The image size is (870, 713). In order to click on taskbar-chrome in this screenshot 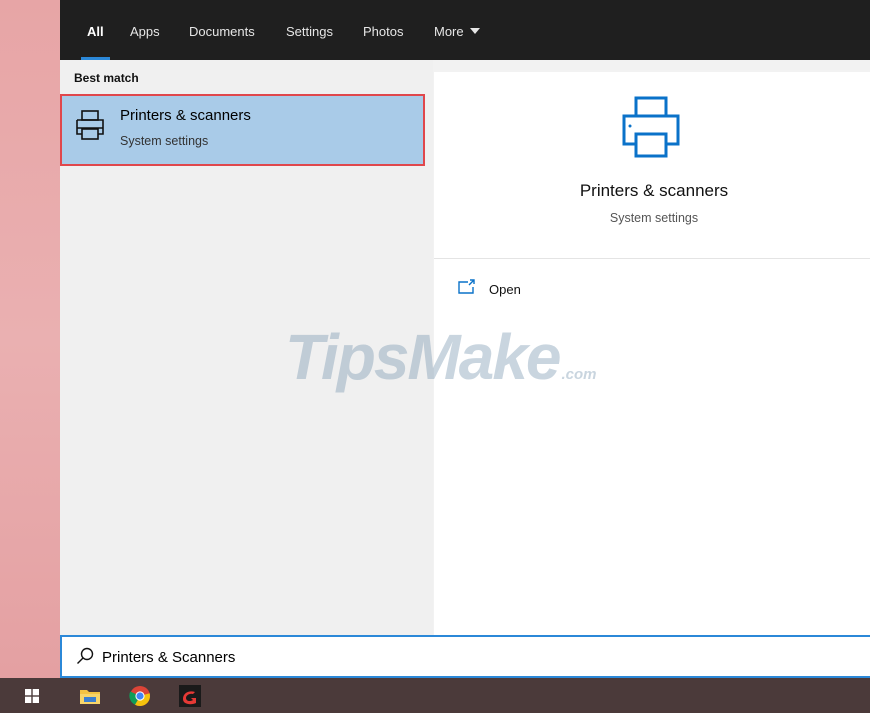, I will do `click(140, 695)`.